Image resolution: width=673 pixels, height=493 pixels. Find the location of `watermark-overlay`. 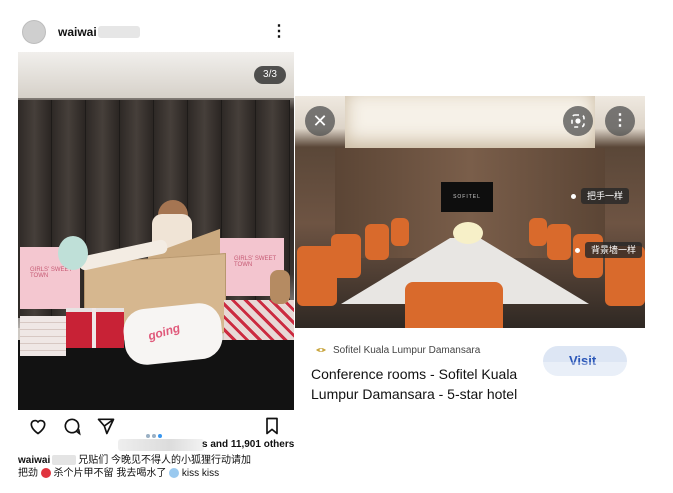

watermark-overlay is located at coordinates (583, 371).